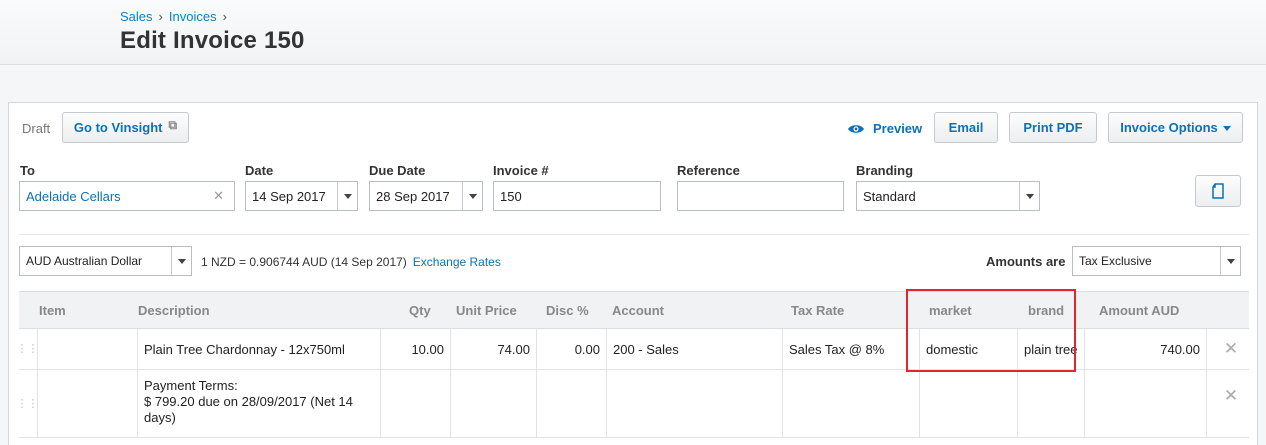 Image resolution: width=1266 pixels, height=445 pixels. I want to click on due-date-label: Due Date, so click(397, 170).